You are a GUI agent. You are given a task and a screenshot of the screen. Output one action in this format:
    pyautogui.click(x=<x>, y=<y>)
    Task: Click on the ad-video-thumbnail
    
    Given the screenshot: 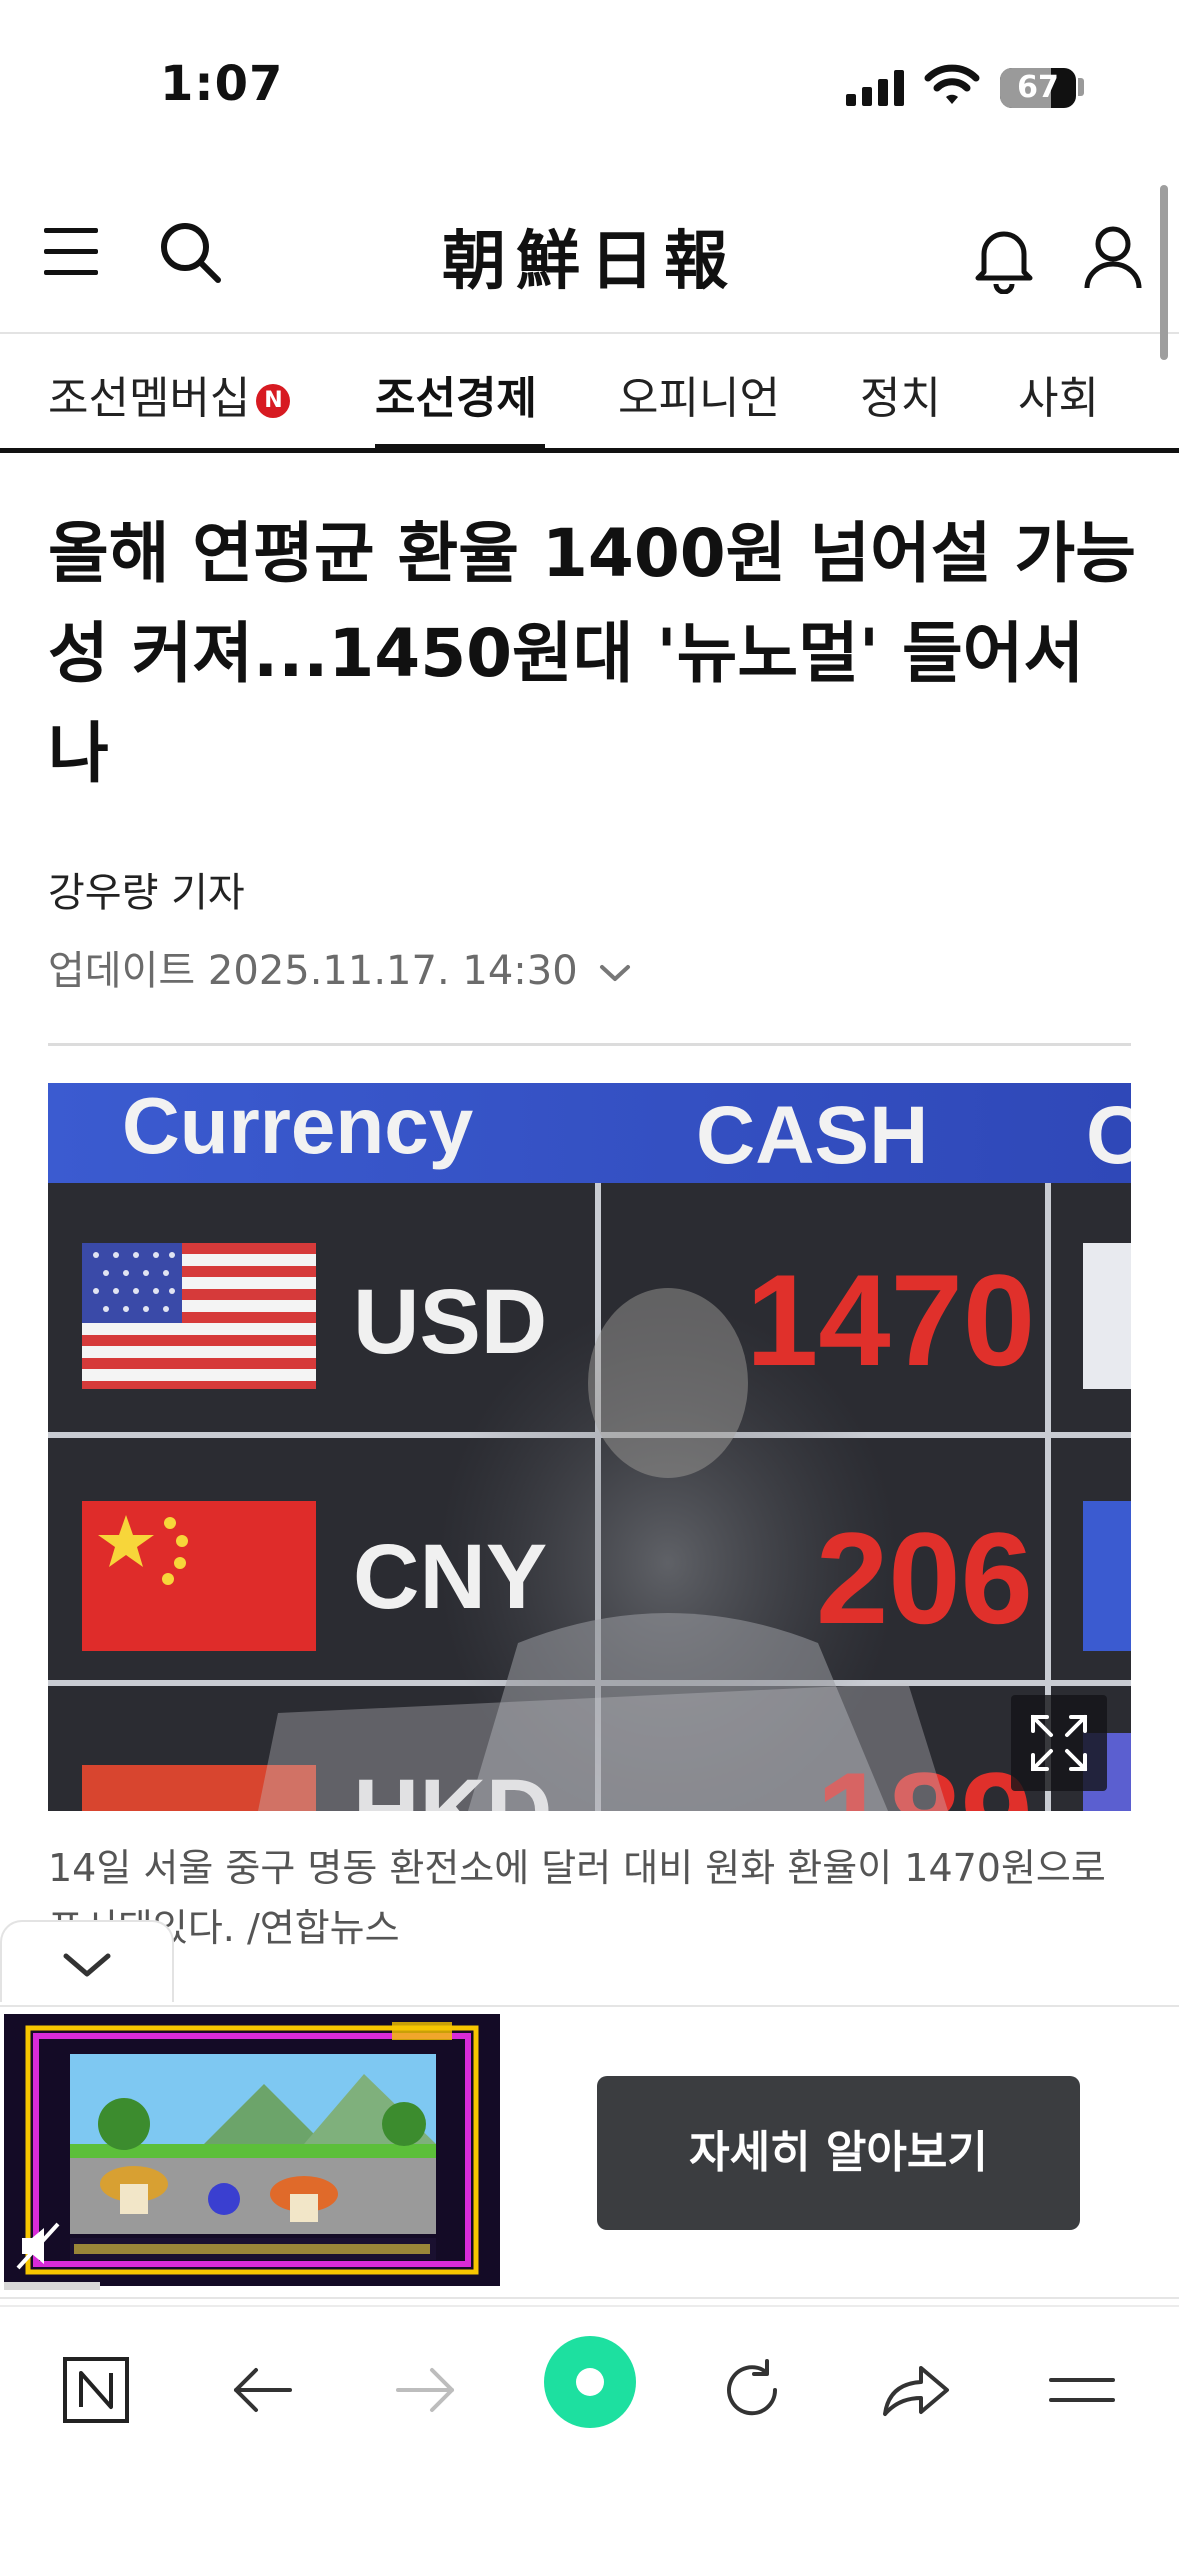 What is the action you would take?
    pyautogui.click(x=252, y=2150)
    